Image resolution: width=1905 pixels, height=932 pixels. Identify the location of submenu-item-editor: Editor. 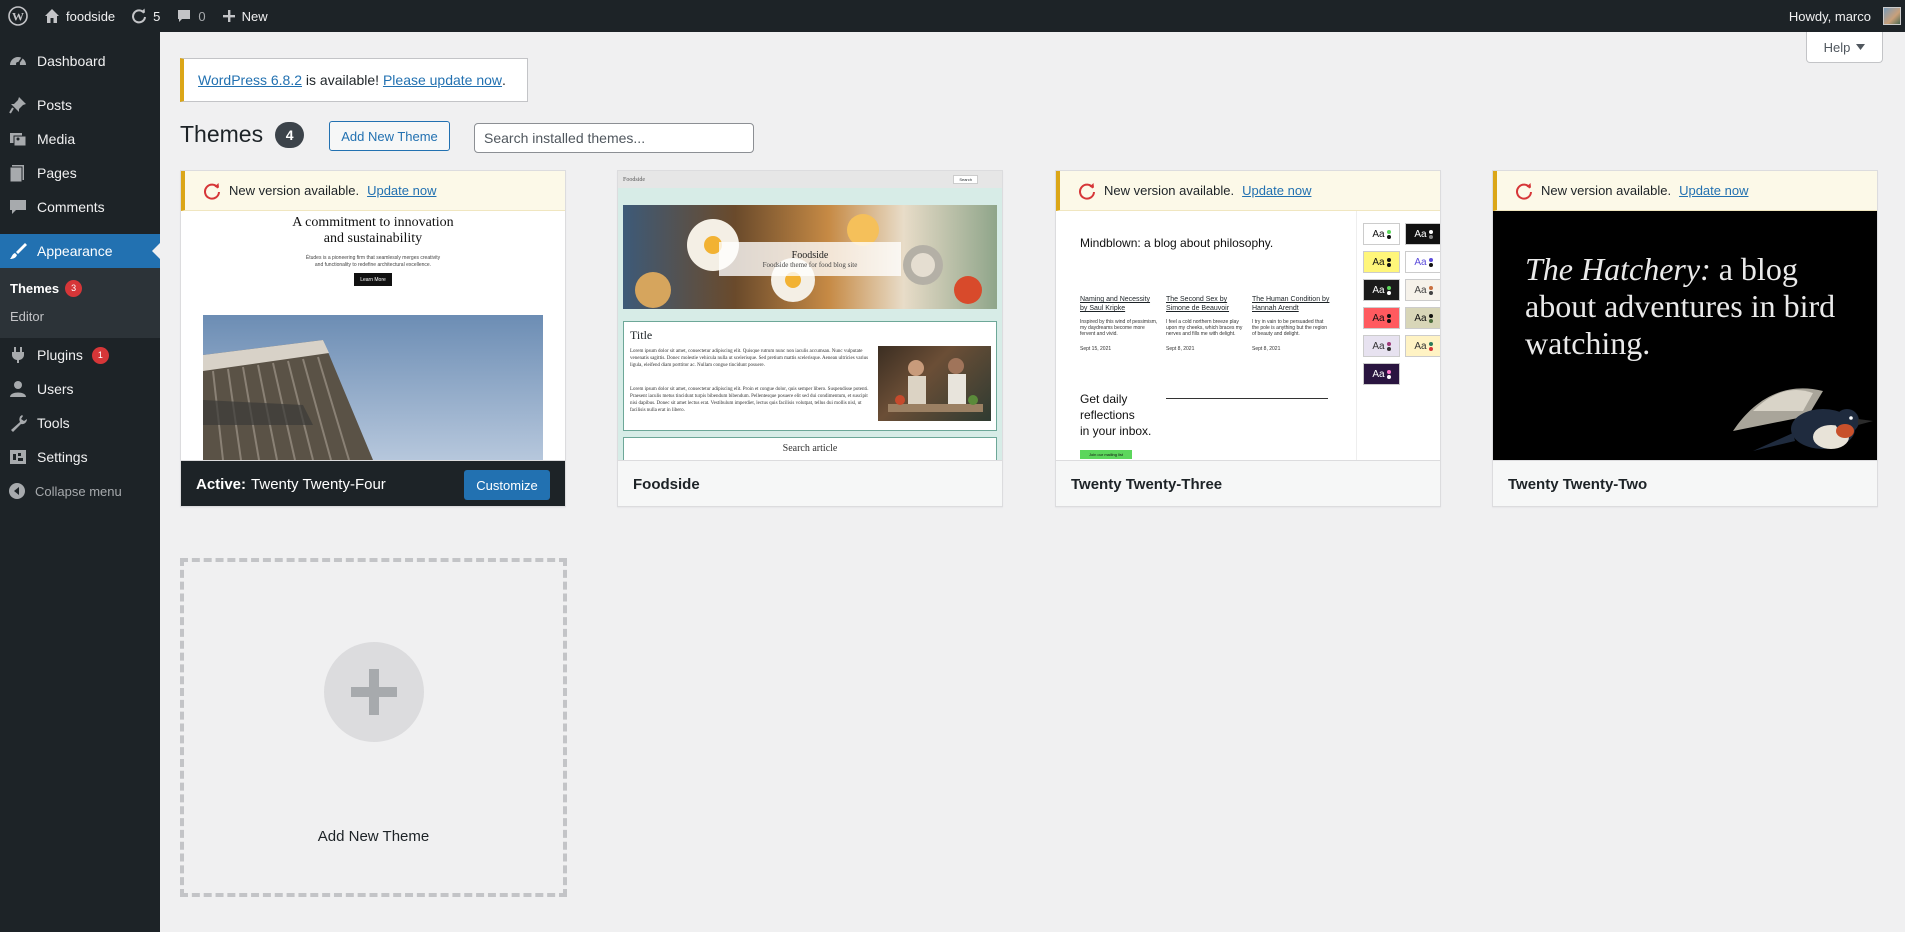
(80, 316).